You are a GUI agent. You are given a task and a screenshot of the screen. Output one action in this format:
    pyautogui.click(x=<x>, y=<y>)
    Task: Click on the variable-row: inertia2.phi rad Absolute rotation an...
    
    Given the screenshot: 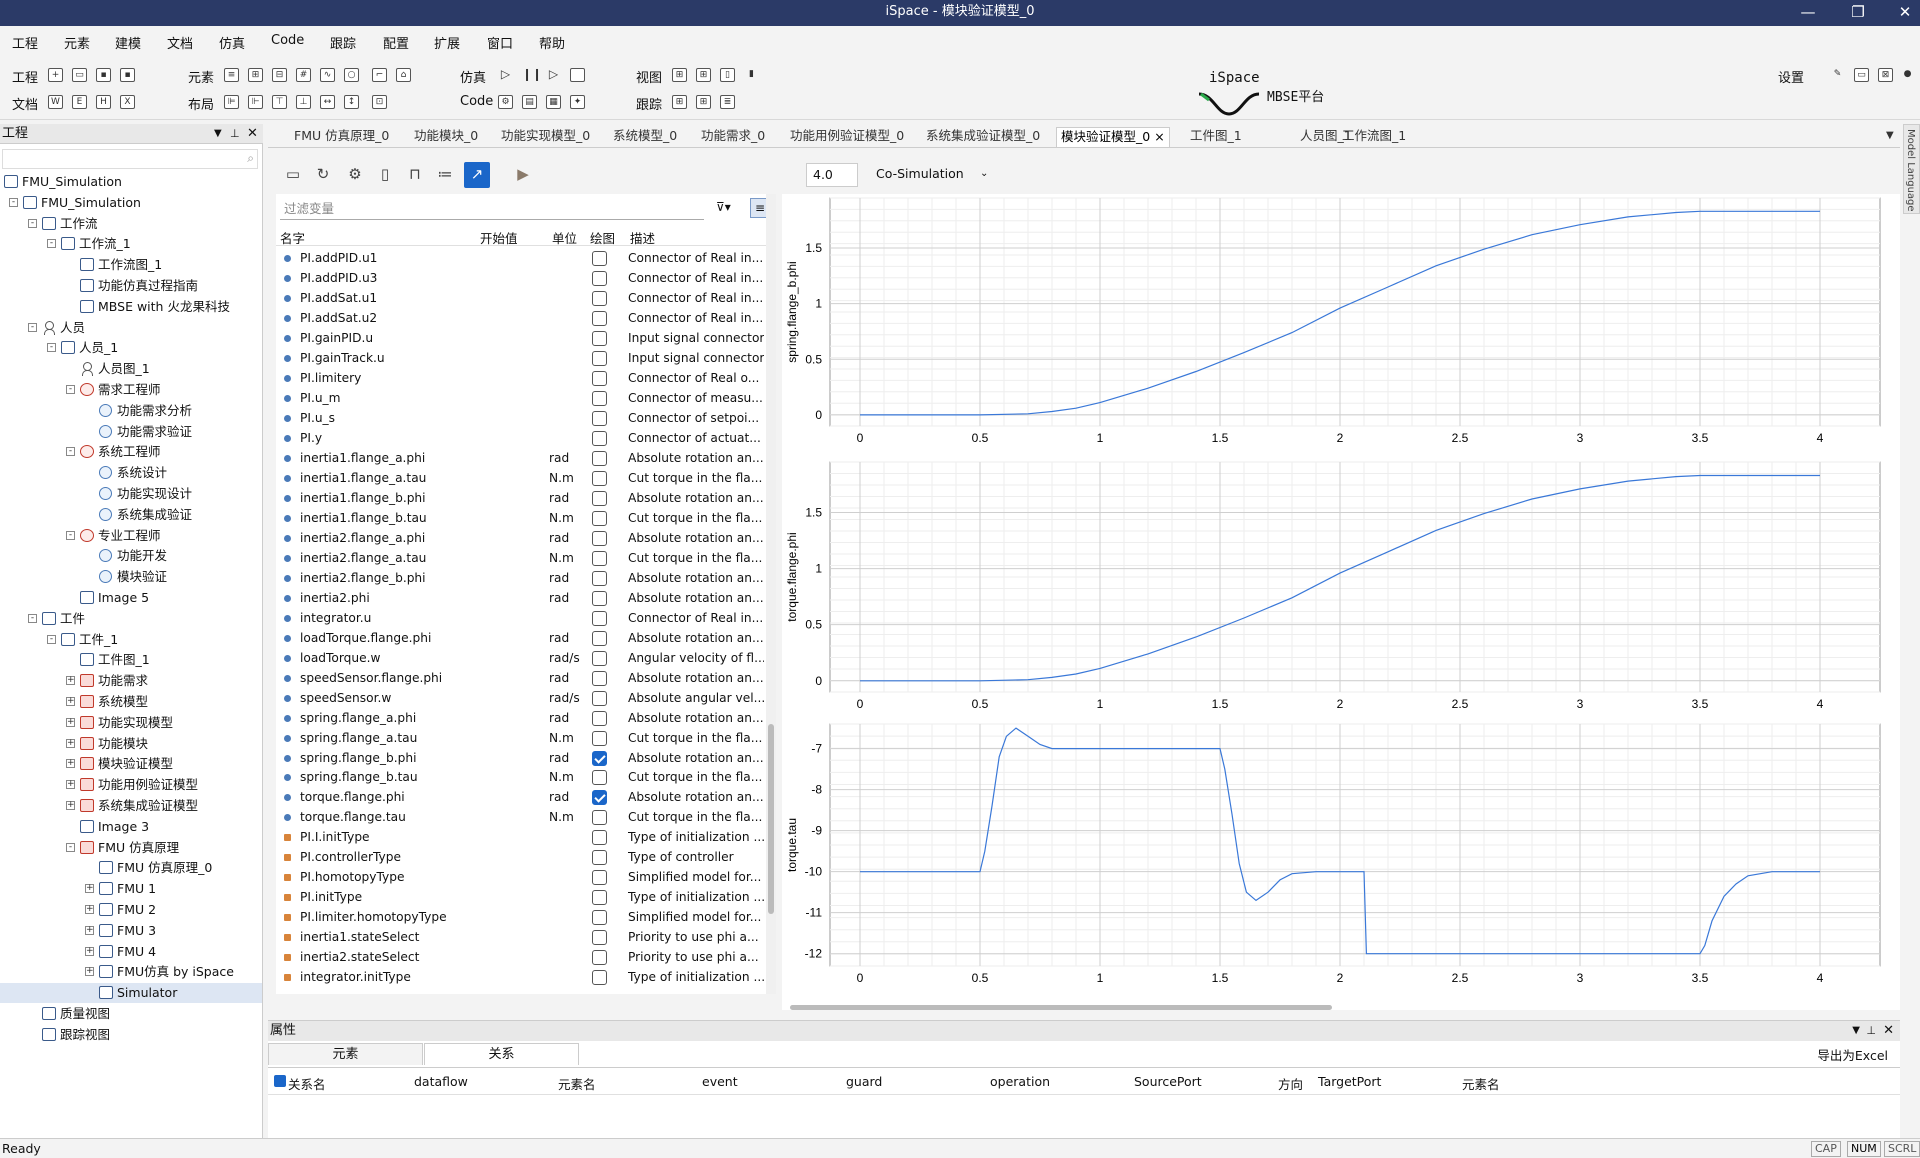 What is the action you would take?
    pyautogui.click(x=521, y=598)
    